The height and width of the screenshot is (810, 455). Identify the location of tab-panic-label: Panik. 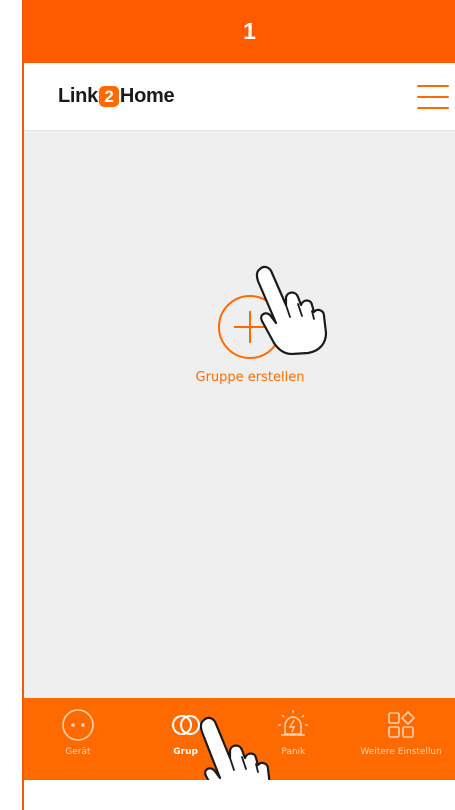
(293, 752).